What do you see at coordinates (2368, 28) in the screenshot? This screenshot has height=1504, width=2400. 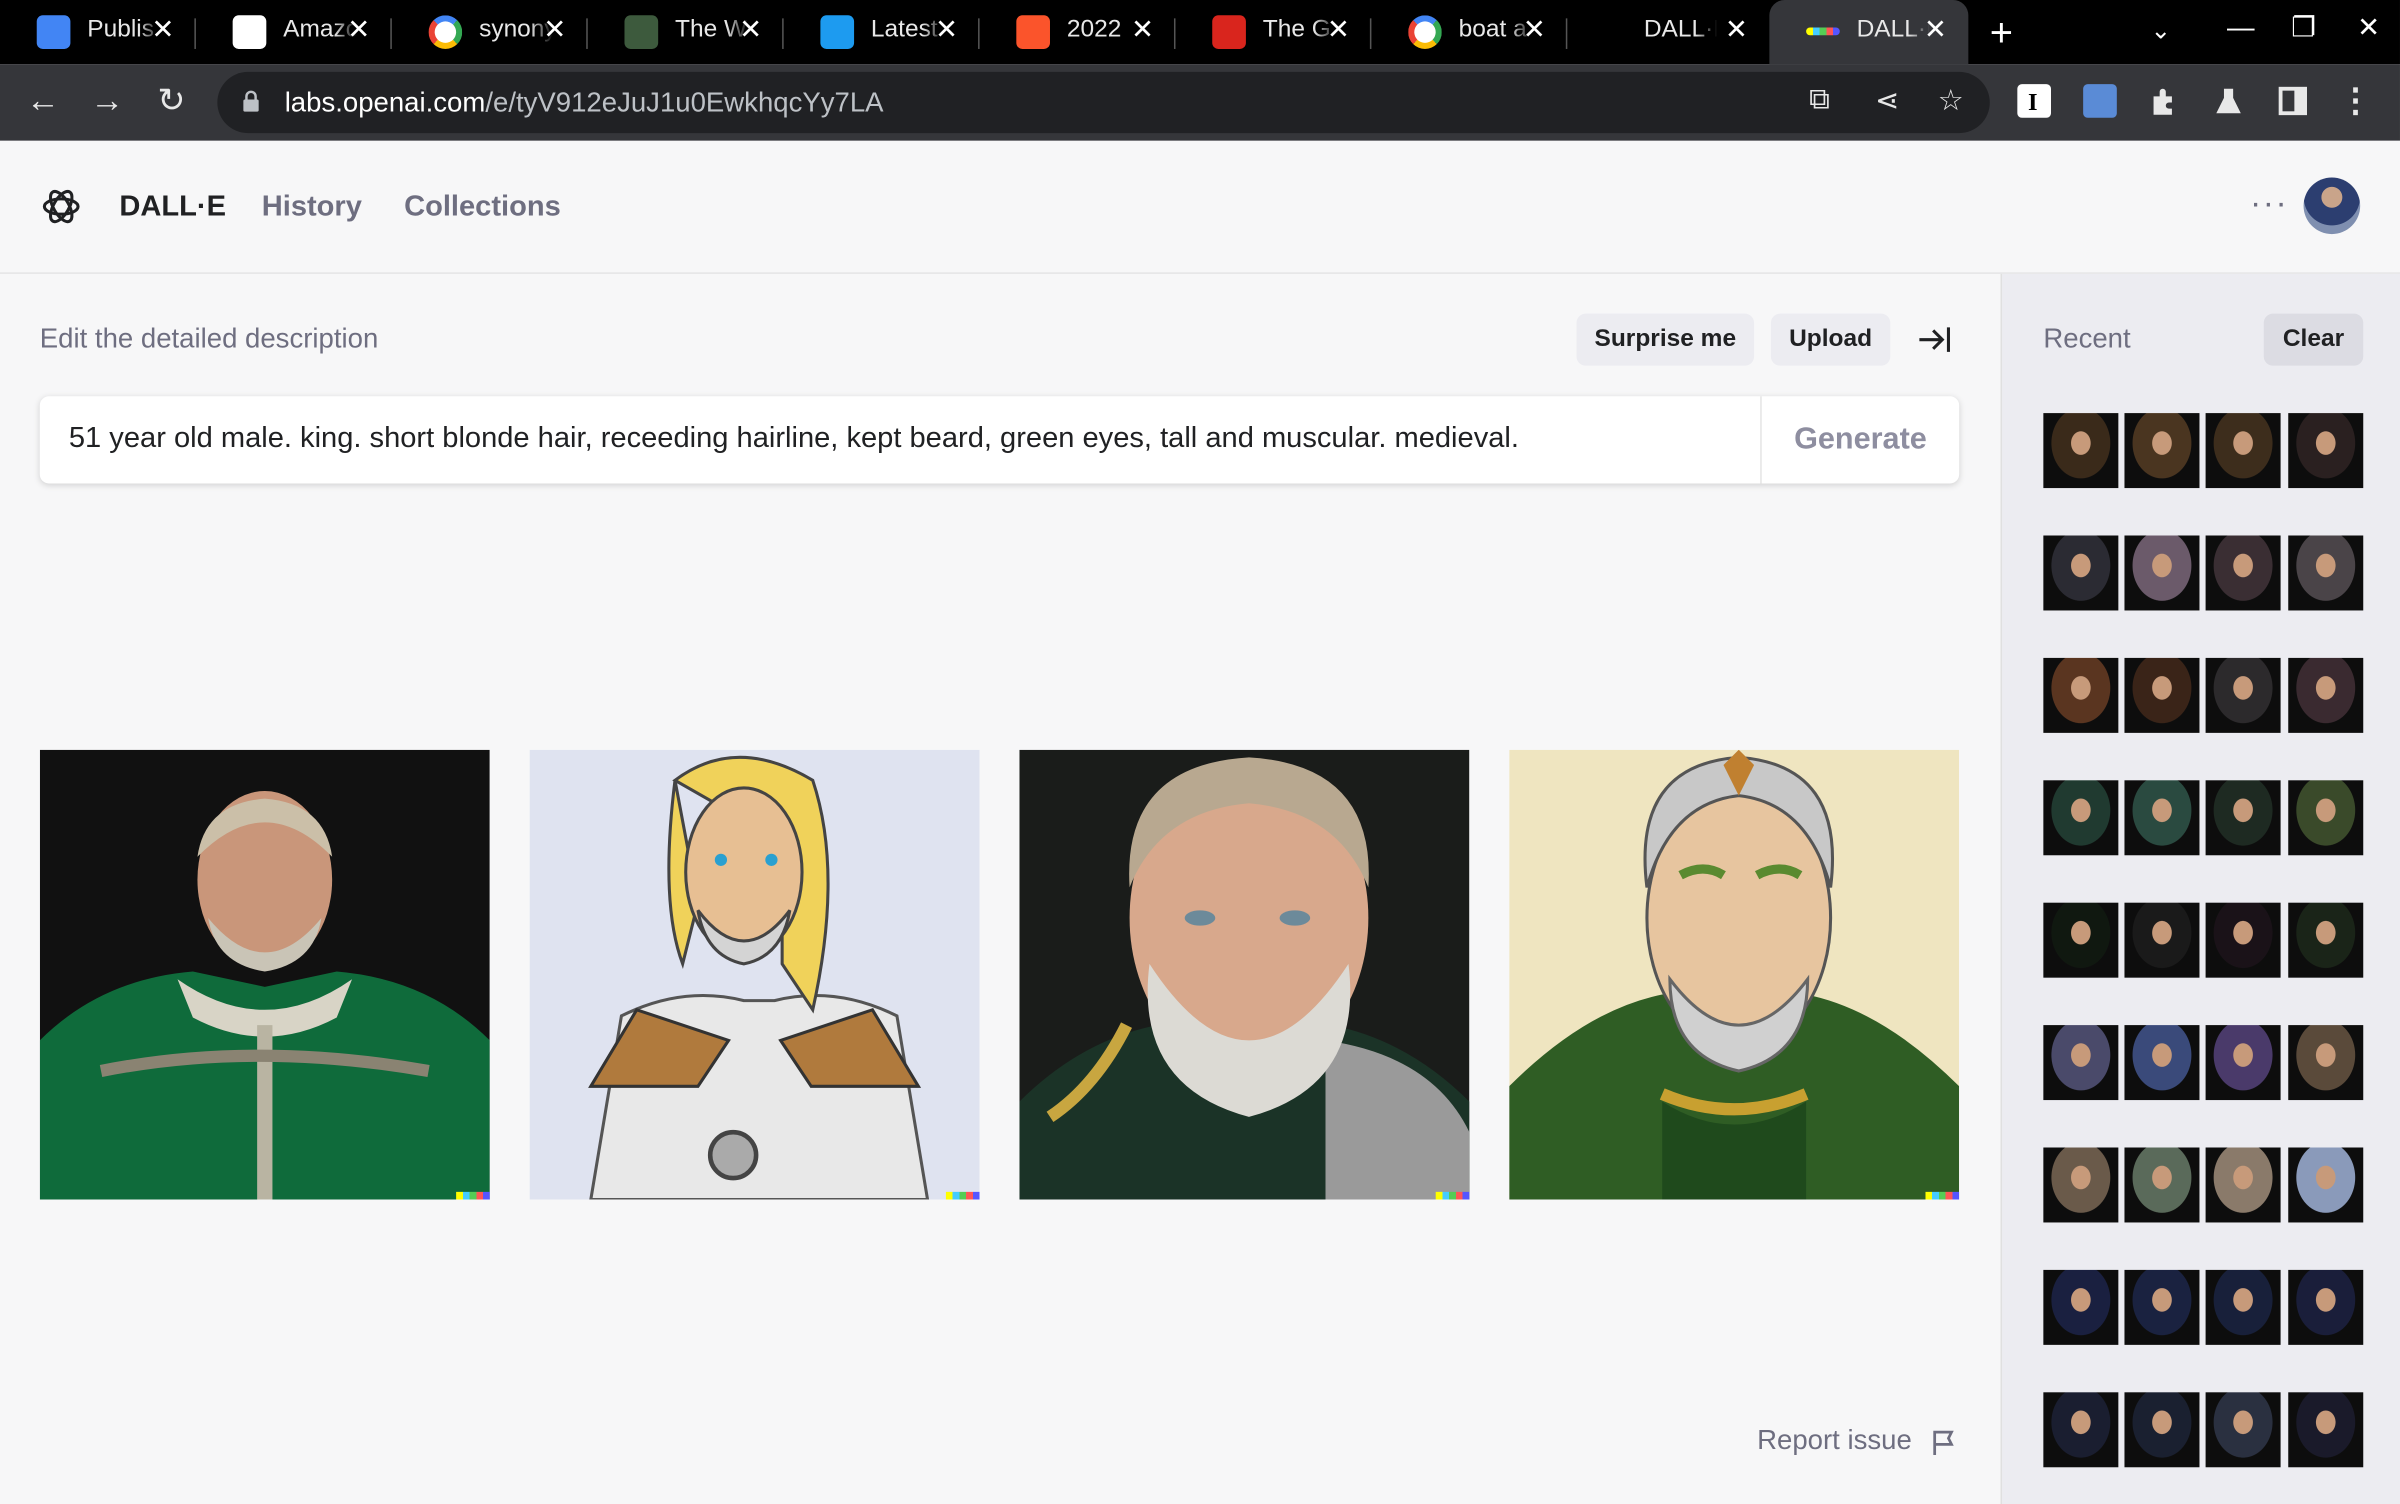 I see `close-window-icon: ✕` at bounding box center [2368, 28].